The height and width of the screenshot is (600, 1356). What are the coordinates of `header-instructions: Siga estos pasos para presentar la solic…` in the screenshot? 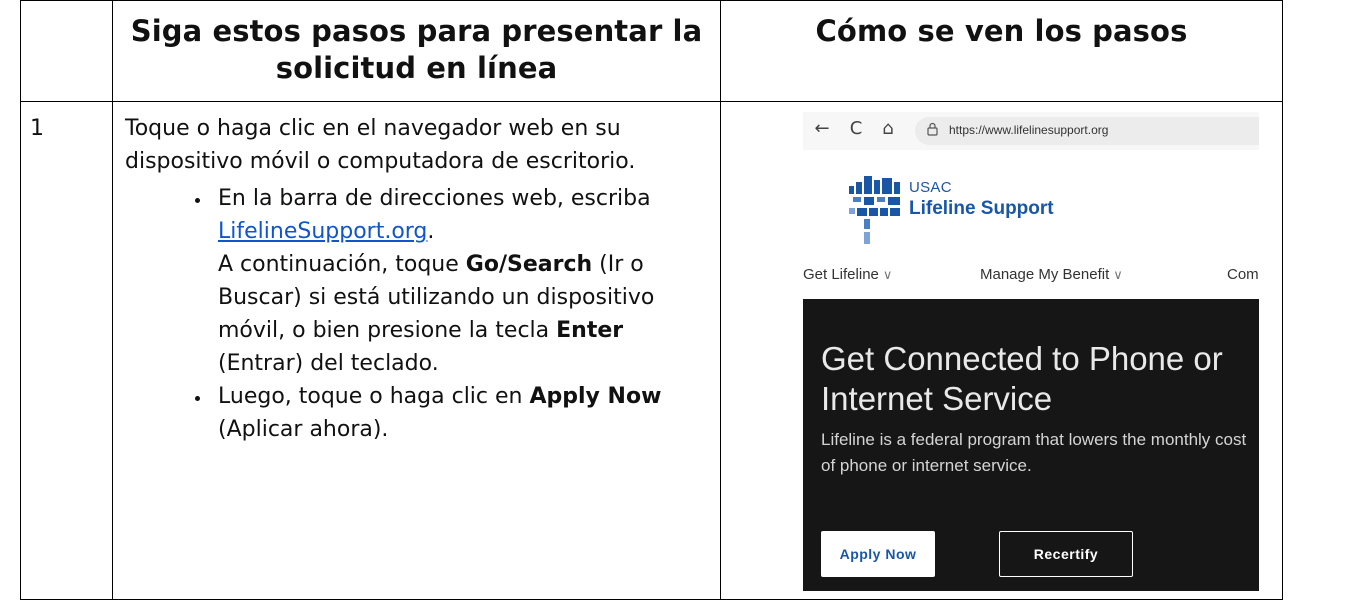 It's located at (416, 51).